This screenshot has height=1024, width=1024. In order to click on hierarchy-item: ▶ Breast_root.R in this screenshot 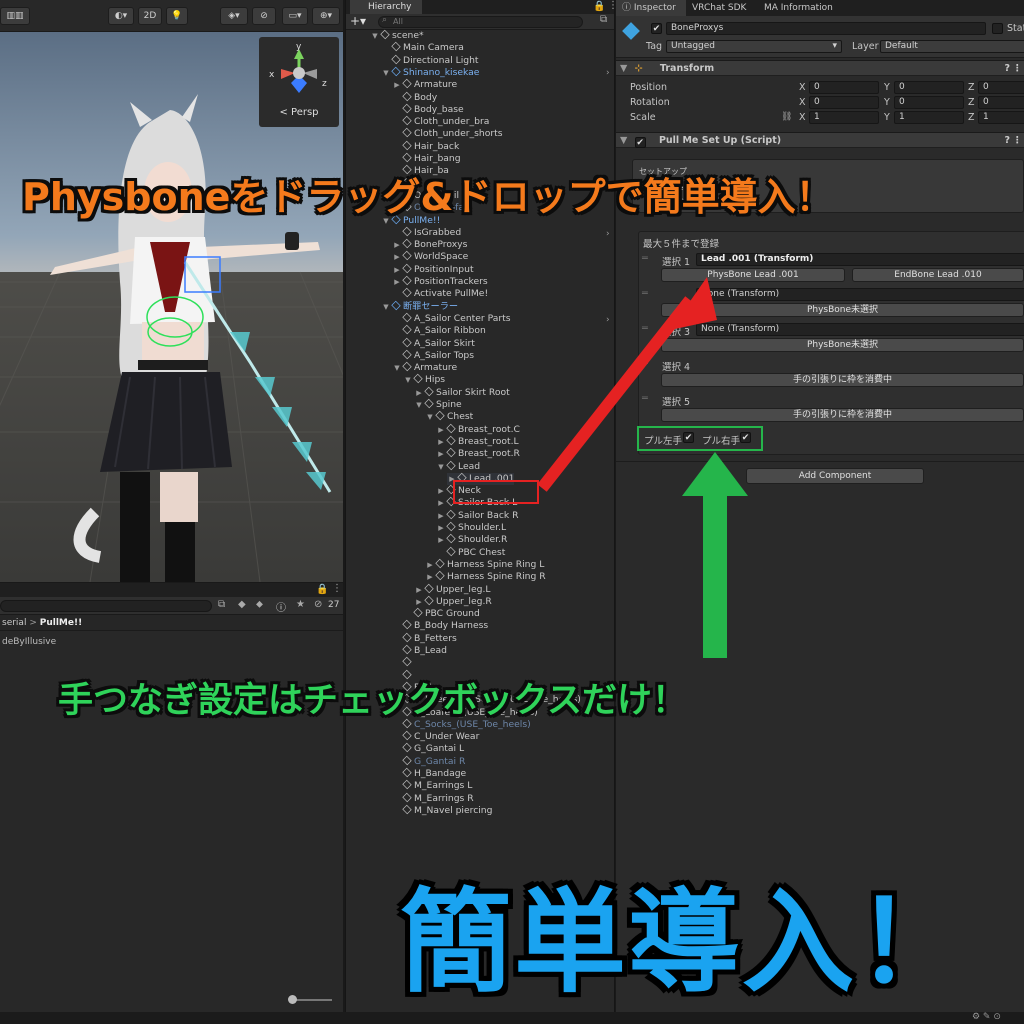, I will do `click(478, 453)`.